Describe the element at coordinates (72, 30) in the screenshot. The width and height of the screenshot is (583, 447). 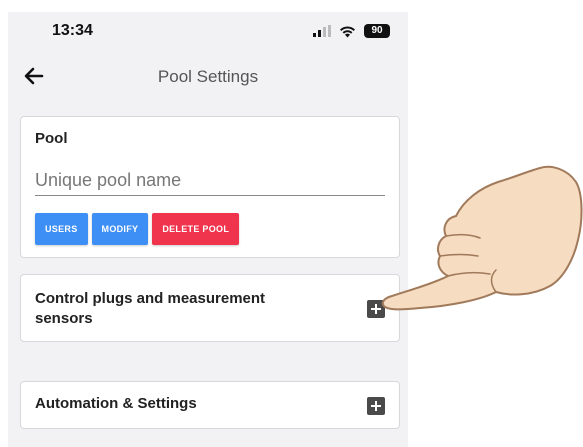
I see `status-time: 13:34` at that location.